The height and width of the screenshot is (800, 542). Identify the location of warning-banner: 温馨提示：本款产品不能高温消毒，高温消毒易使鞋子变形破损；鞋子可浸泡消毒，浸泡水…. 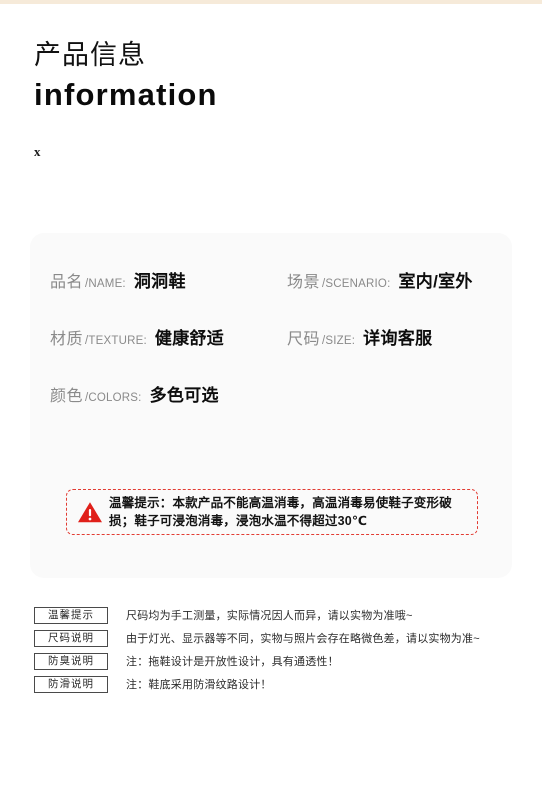
(272, 512).